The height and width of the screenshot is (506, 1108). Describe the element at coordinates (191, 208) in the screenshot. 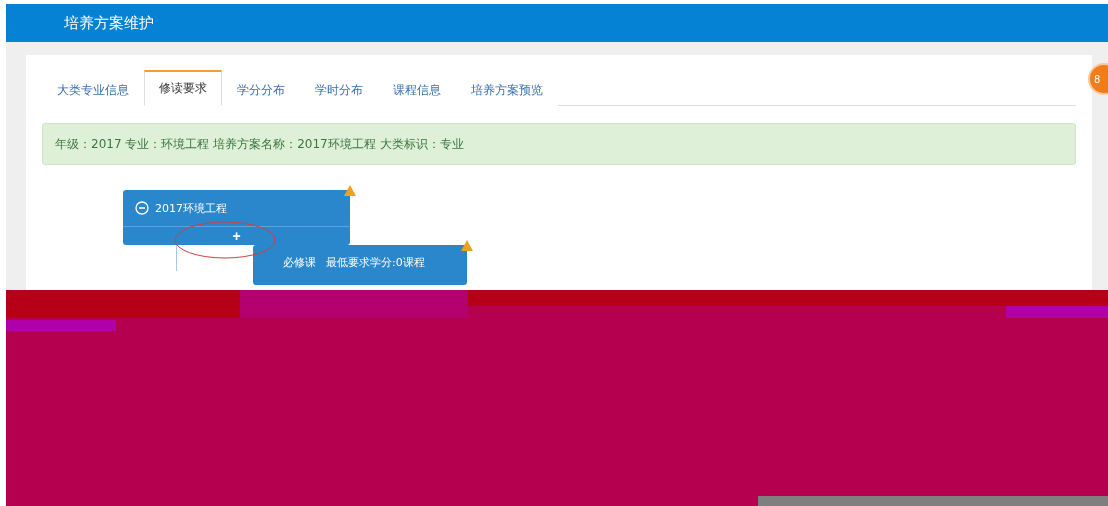

I see `node-label: 2017环境工程` at that location.